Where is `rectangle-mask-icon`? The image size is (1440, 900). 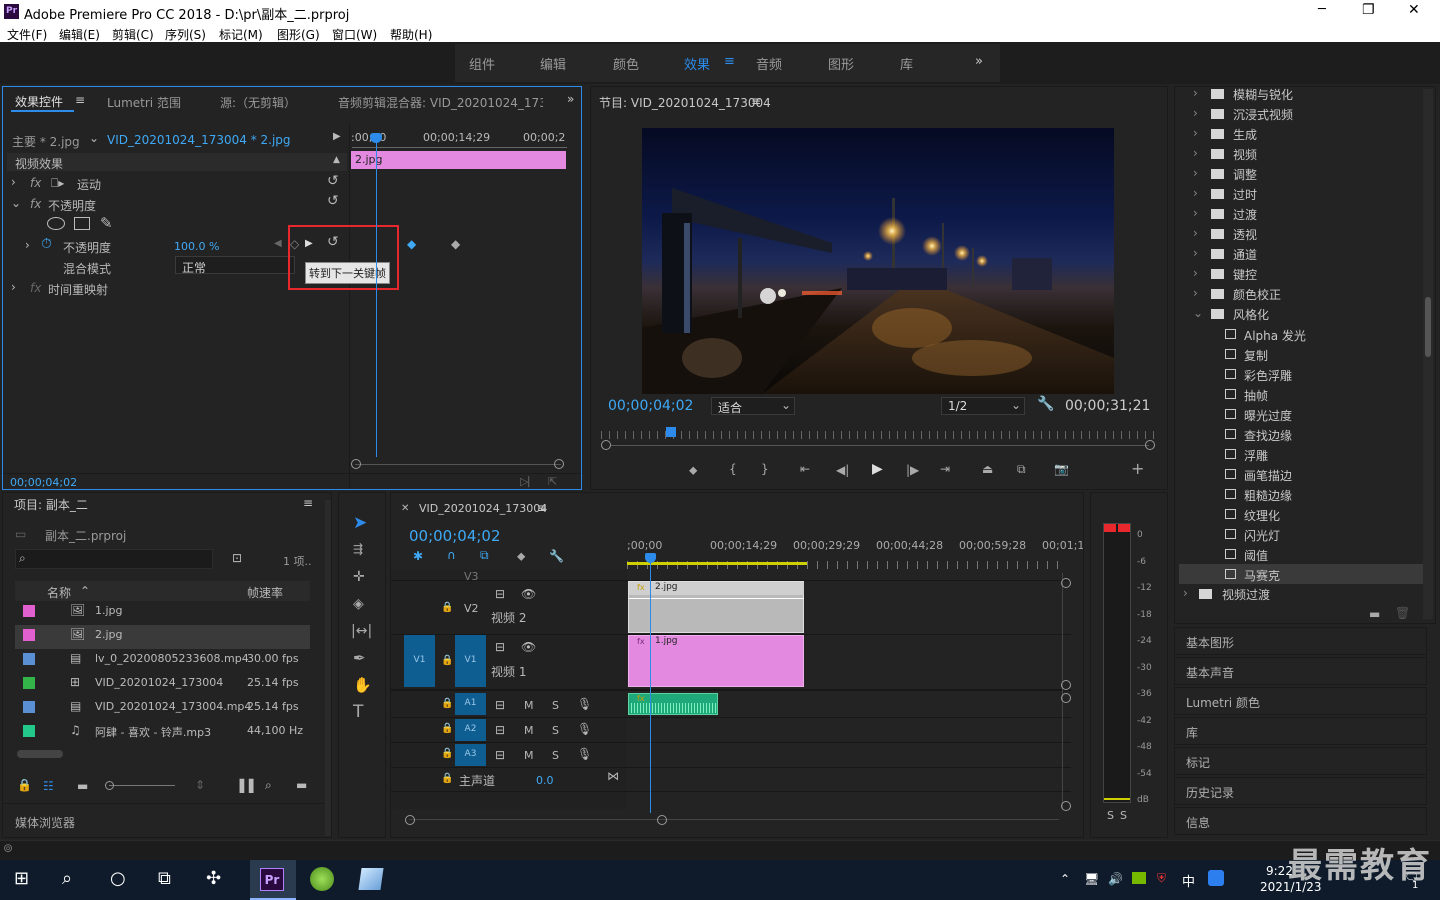 rectangle-mask-icon is located at coordinates (82, 223).